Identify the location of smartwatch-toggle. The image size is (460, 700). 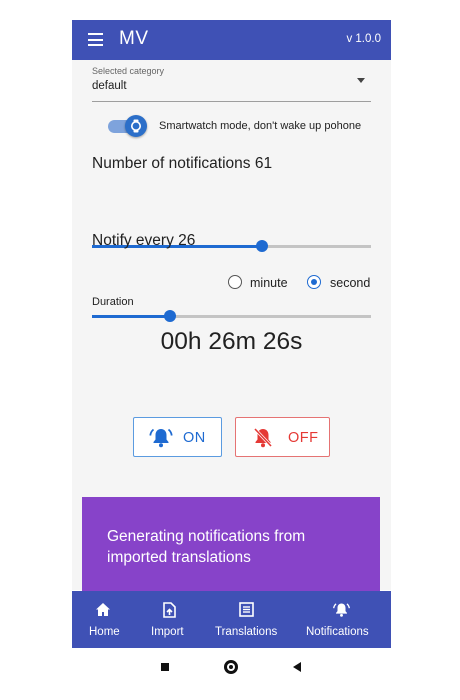
(127, 126).